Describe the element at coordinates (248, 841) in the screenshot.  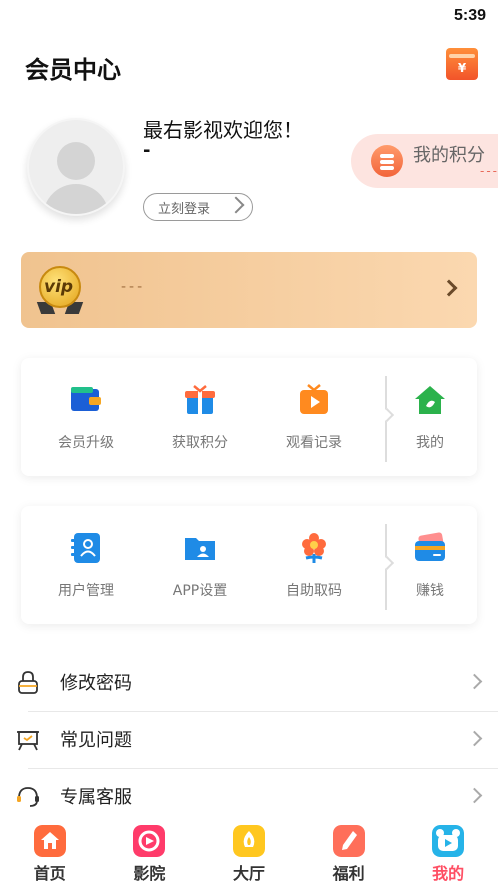
I see `hall-tab-icon` at that location.